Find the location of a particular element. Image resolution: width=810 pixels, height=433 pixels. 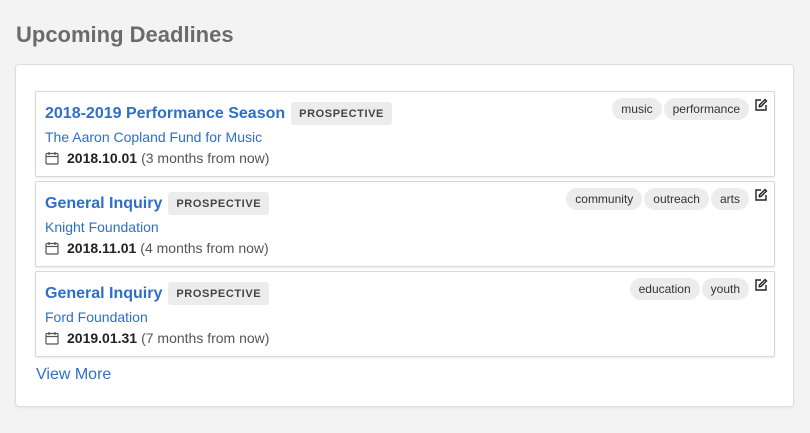

tag: education is located at coordinates (664, 289).